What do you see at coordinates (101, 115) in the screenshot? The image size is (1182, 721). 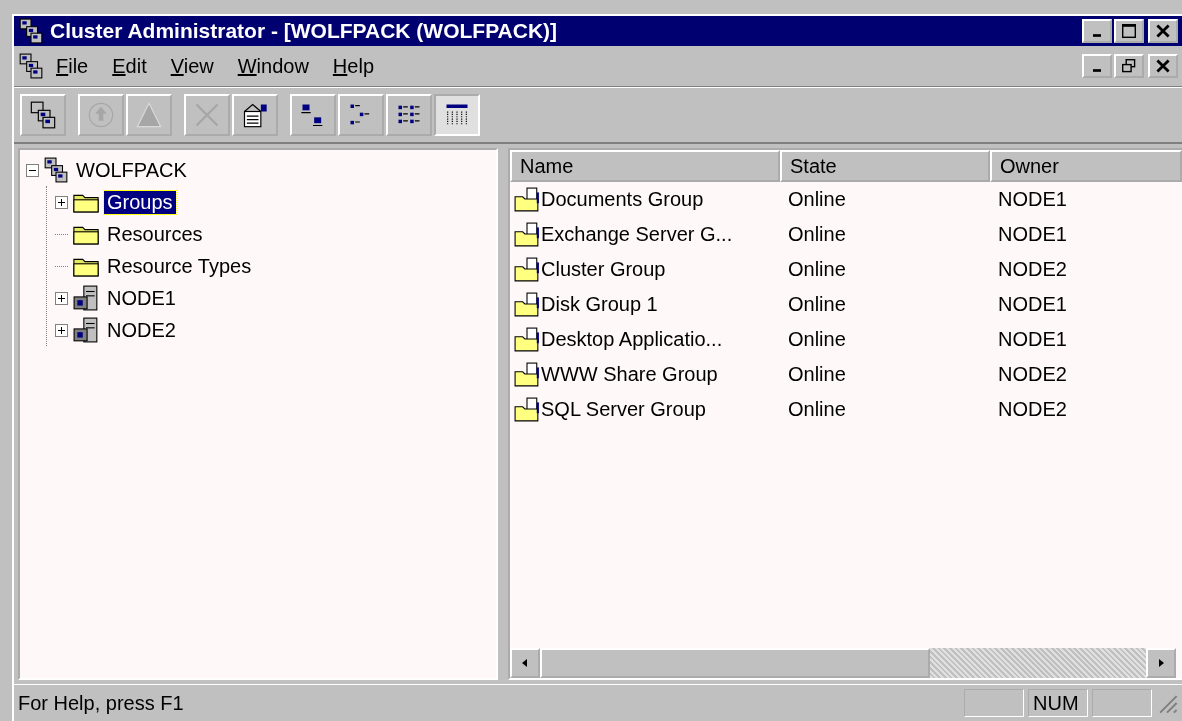 I see `arrow-up-circle-icon` at bounding box center [101, 115].